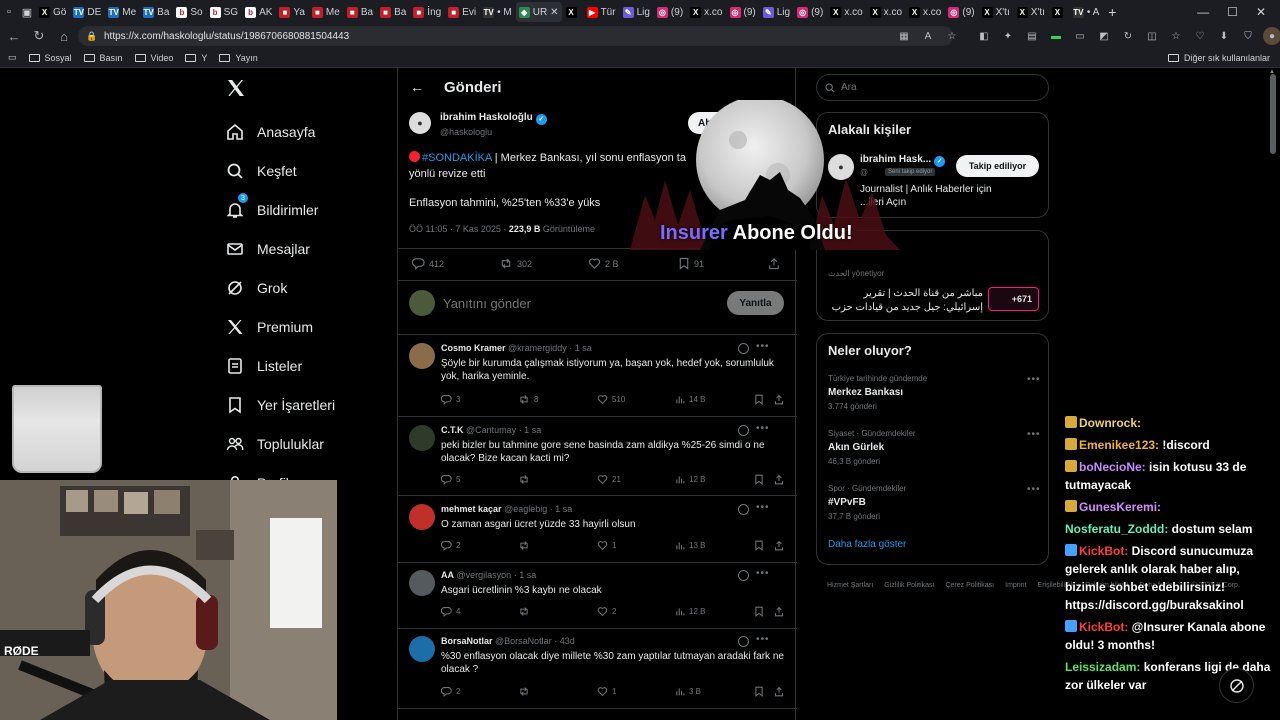 This screenshot has width=1280, height=720. Describe the element at coordinates (904, 36) in the screenshot. I see `reader-icon: ▦` at that location.